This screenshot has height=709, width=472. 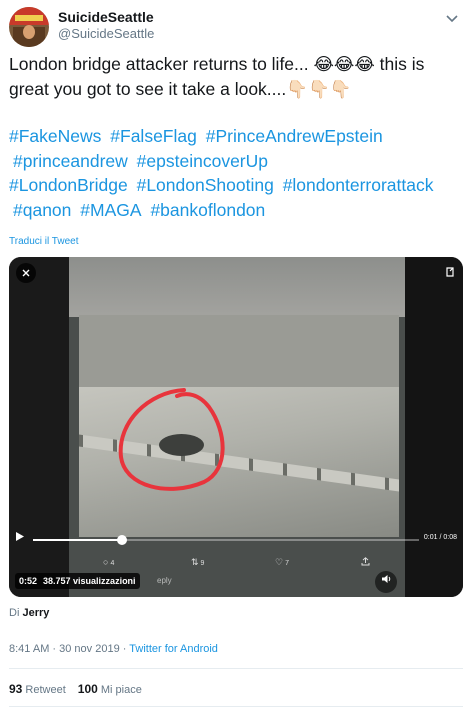 I want to click on video-time: 0:01 / 0:08, so click(x=440, y=537).